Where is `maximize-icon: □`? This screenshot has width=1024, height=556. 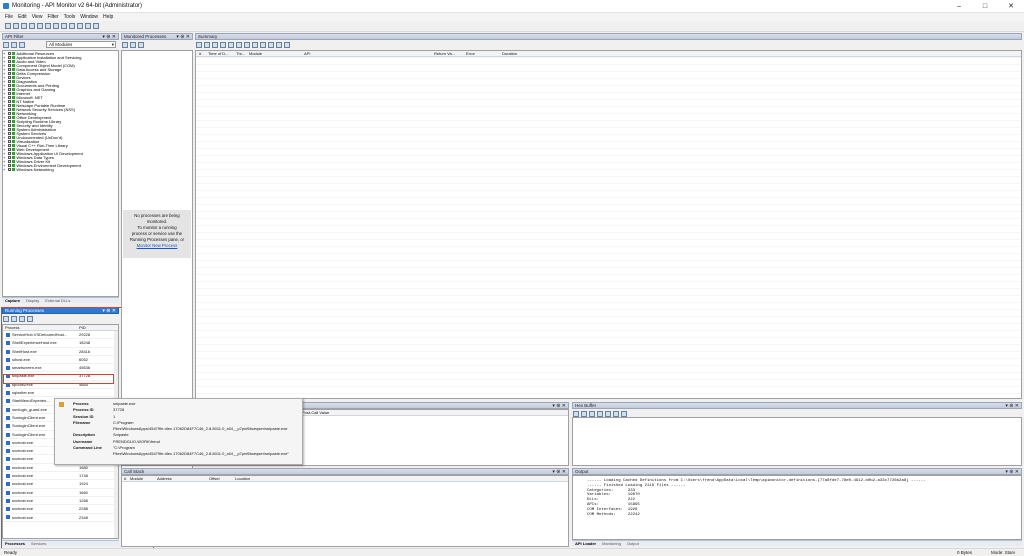
maximize-icon: □ is located at coordinates (985, 6).